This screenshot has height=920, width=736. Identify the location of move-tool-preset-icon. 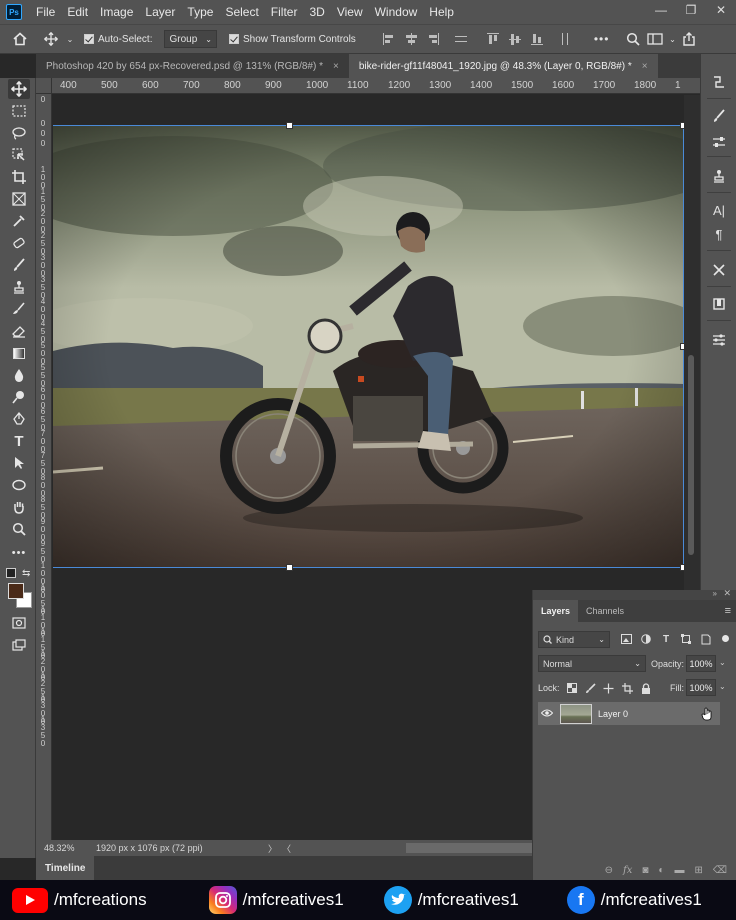
(51, 39).